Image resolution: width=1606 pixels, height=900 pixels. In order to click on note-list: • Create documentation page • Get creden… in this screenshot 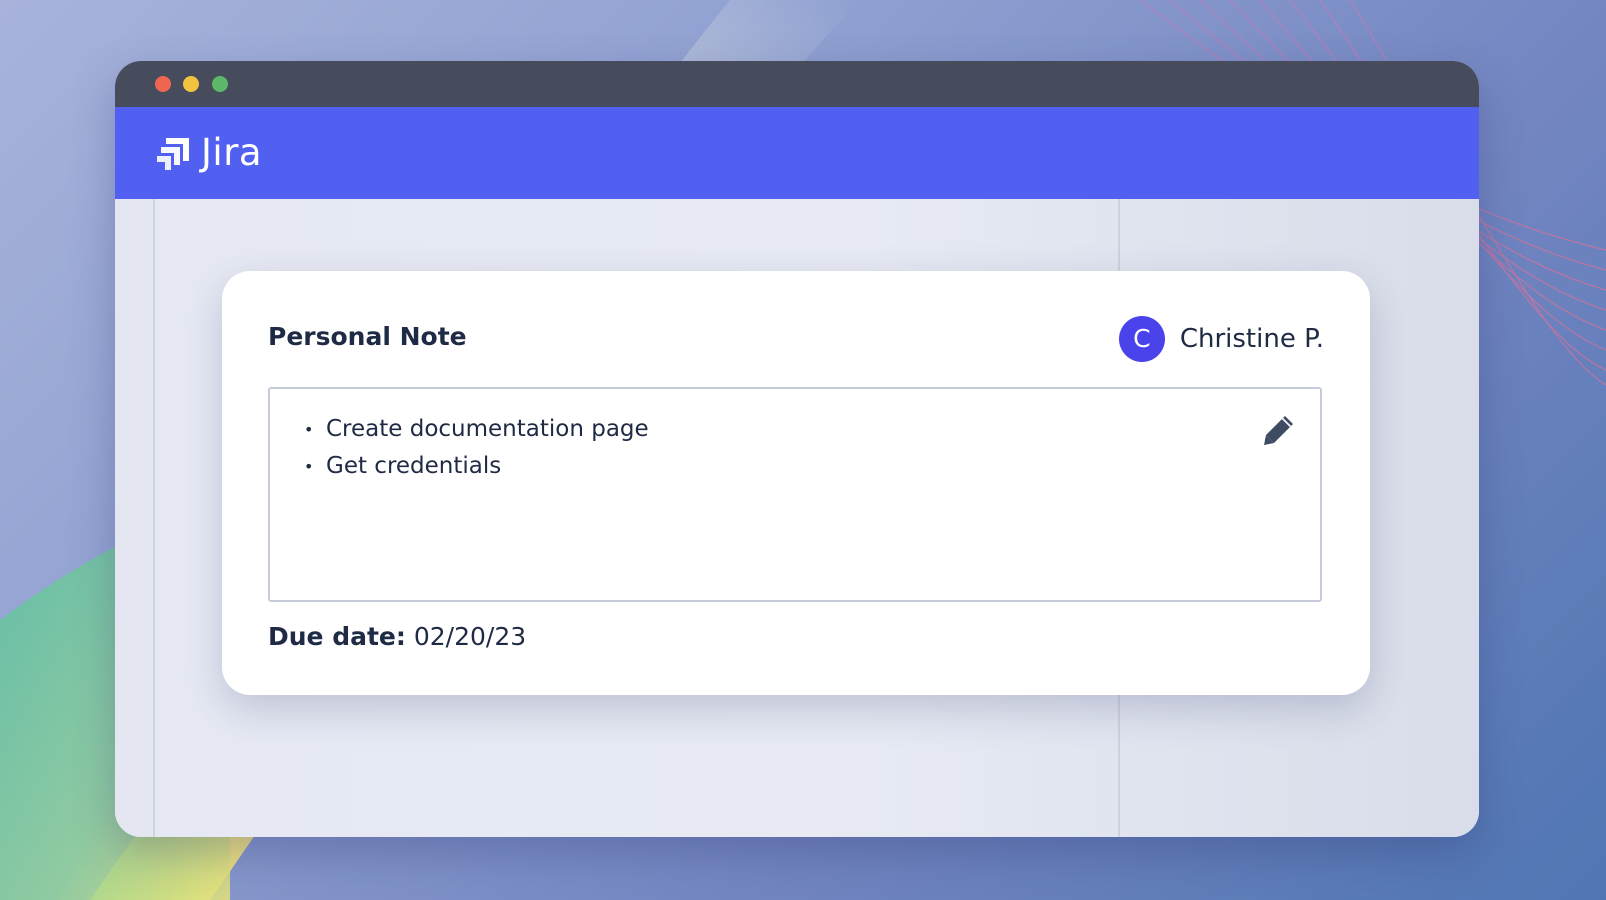, I will do `click(476, 448)`.